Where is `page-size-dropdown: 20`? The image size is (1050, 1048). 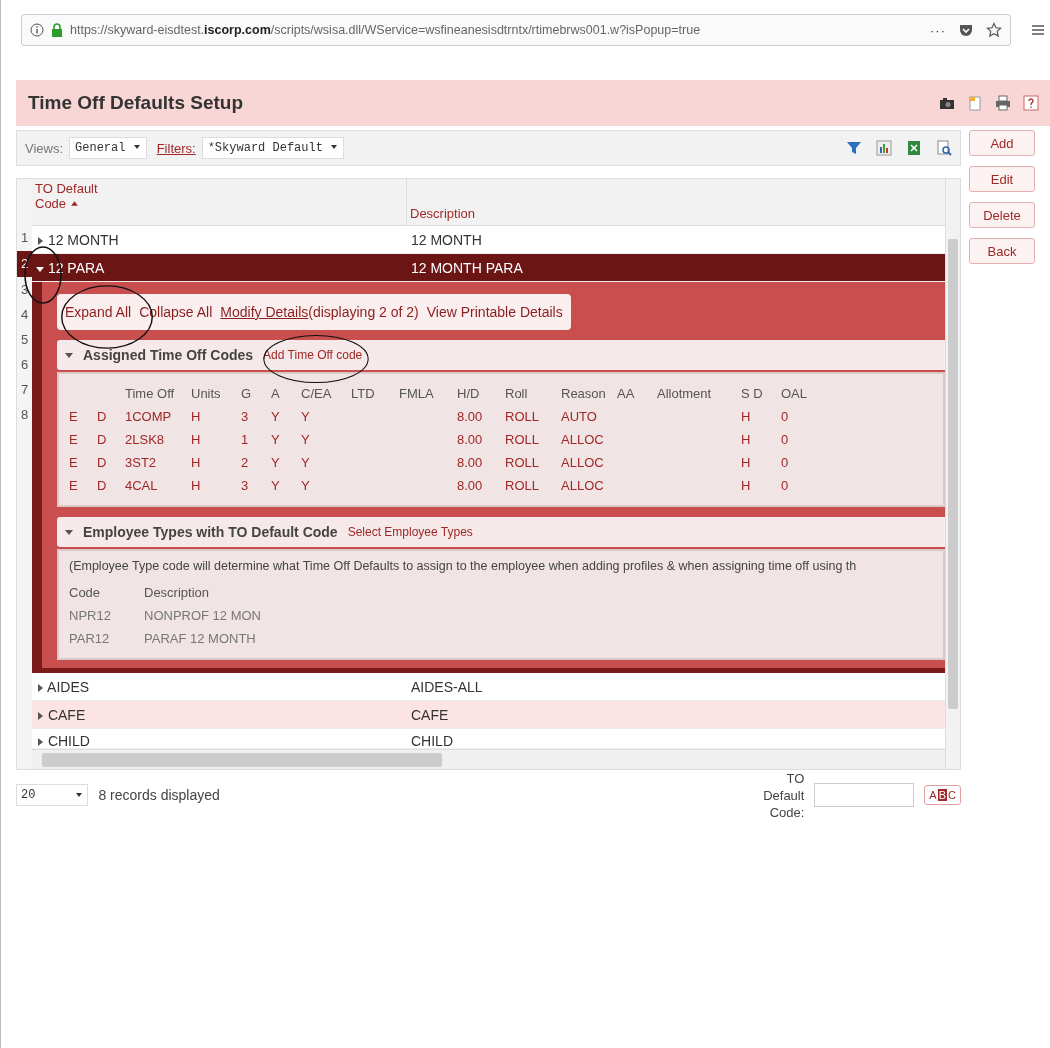
page-size-dropdown: 20 is located at coordinates (52, 795).